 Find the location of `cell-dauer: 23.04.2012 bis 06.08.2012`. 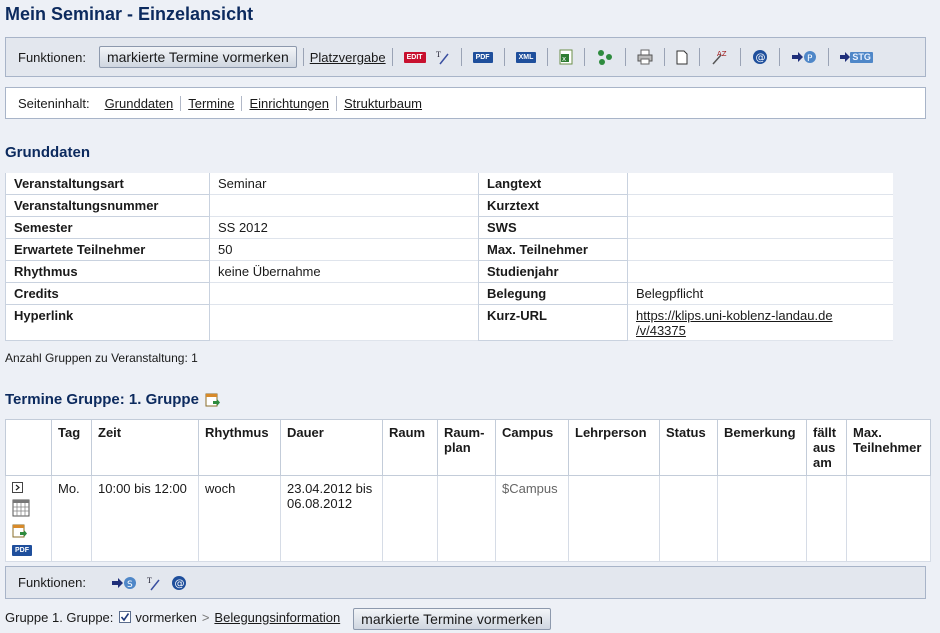

cell-dauer: 23.04.2012 bis 06.08.2012 is located at coordinates (331, 518).